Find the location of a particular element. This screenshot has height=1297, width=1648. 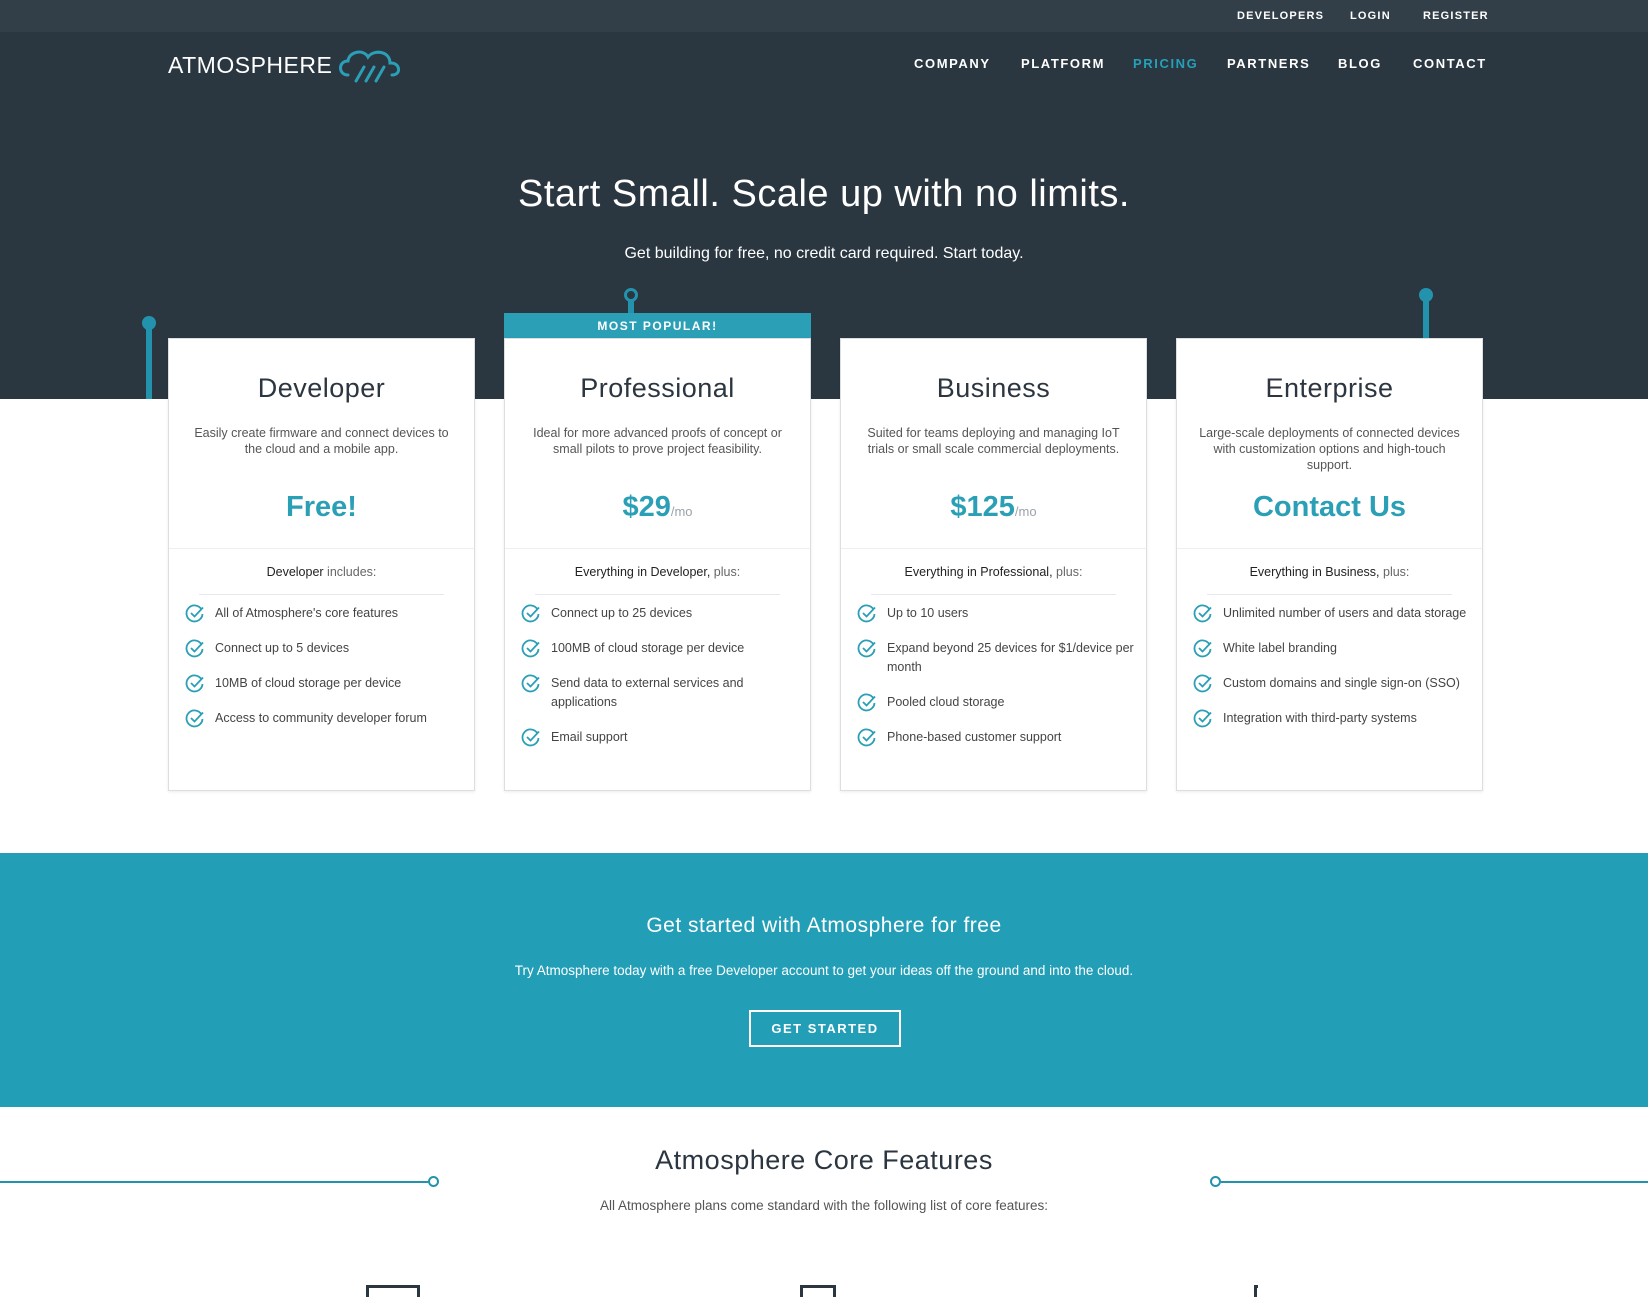

cta-title: Get started with Atmosphere for free is located at coordinates (824, 925).